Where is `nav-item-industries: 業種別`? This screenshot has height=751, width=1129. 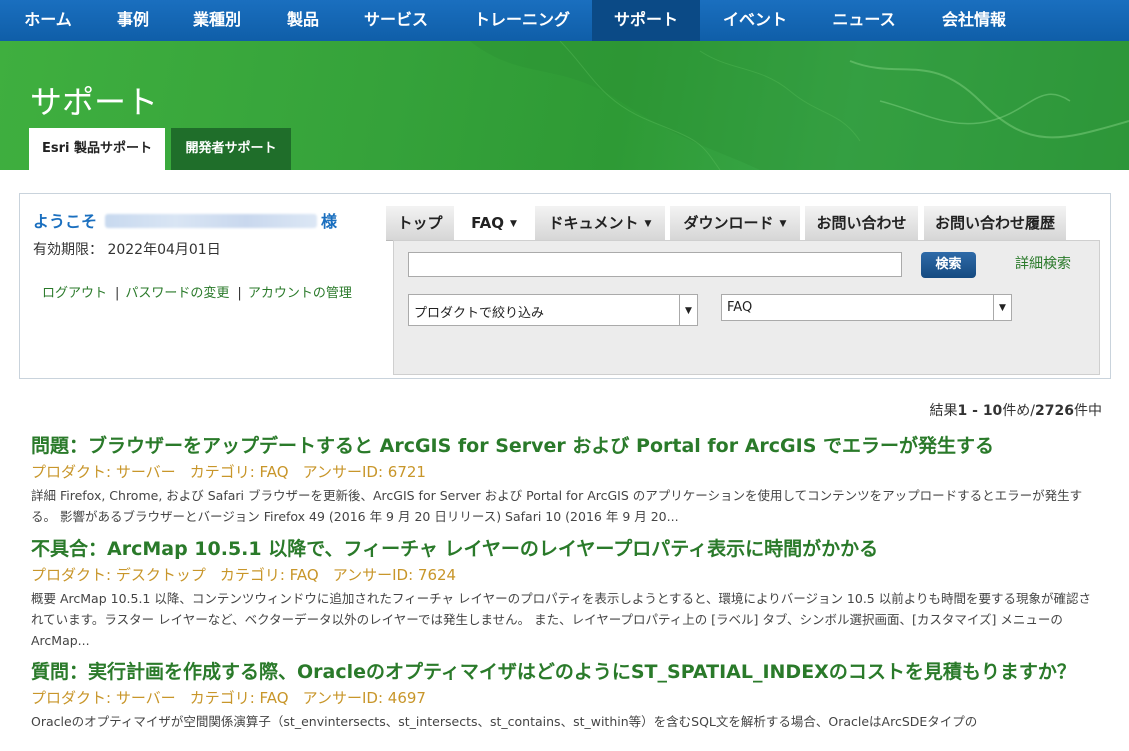 nav-item-industries: 業種別 is located at coordinates (217, 20).